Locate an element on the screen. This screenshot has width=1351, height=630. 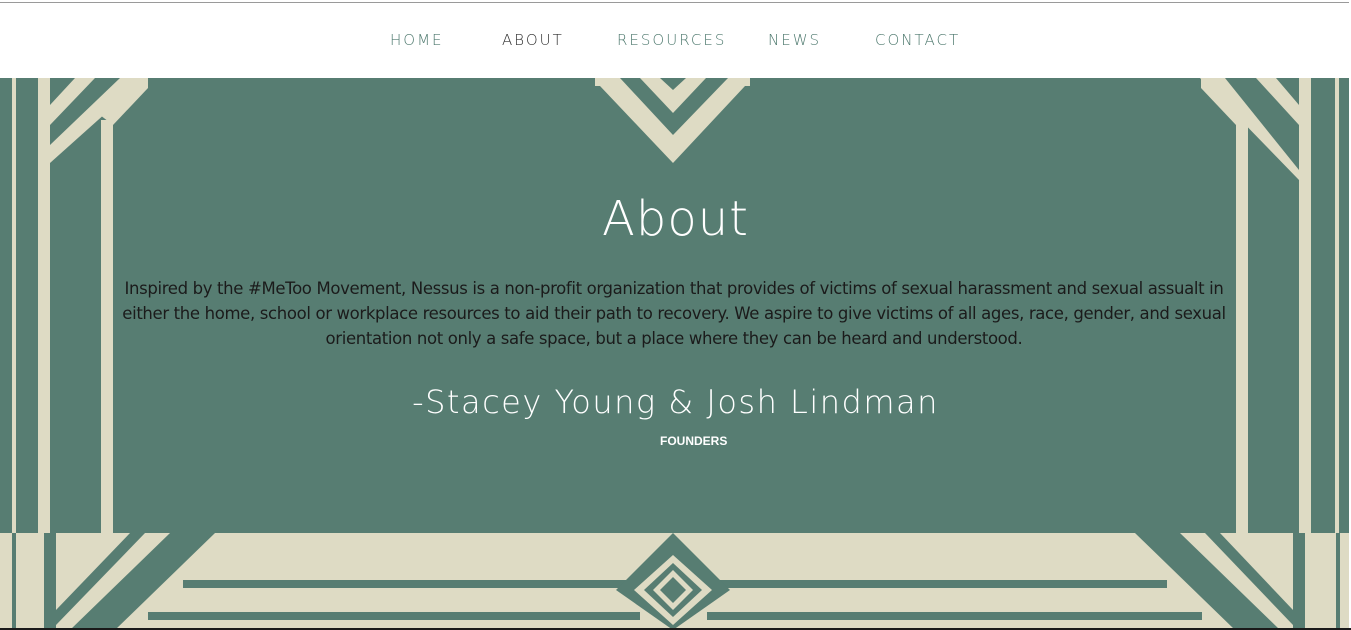
main-navigation: HOME ABOUT RESOURCES NEWS CONTACT is located at coordinates (675, 40).